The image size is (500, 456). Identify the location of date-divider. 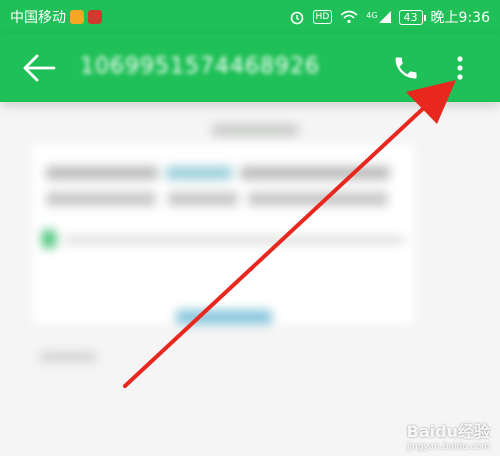
(255, 130).